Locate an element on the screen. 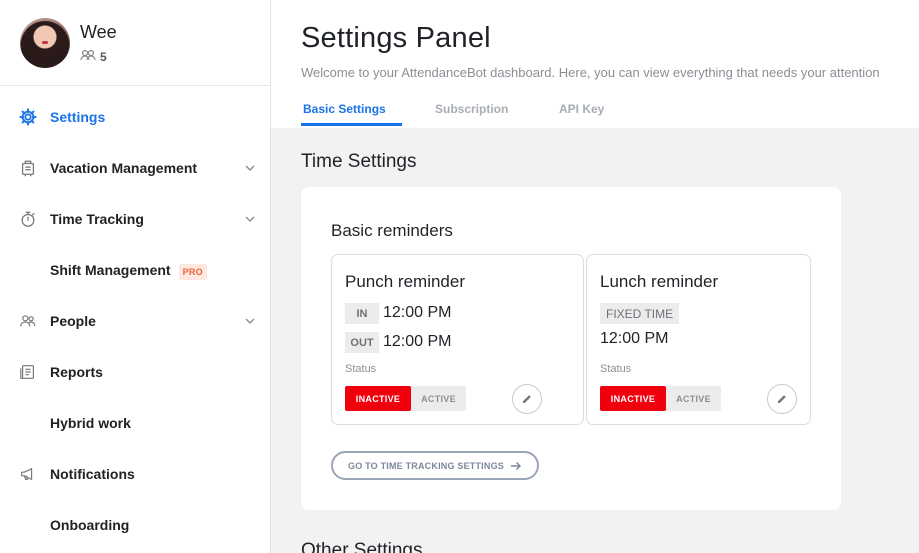  arrow-right-icon is located at coordinates (515, 465).